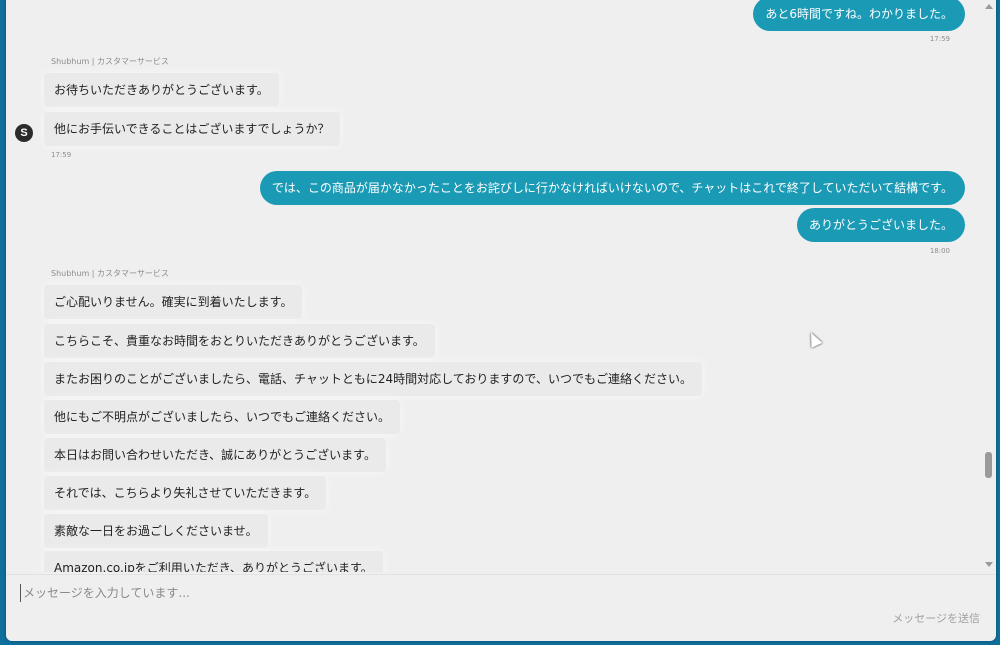  I want to click on chat-scrollbar, so click(989, 287).